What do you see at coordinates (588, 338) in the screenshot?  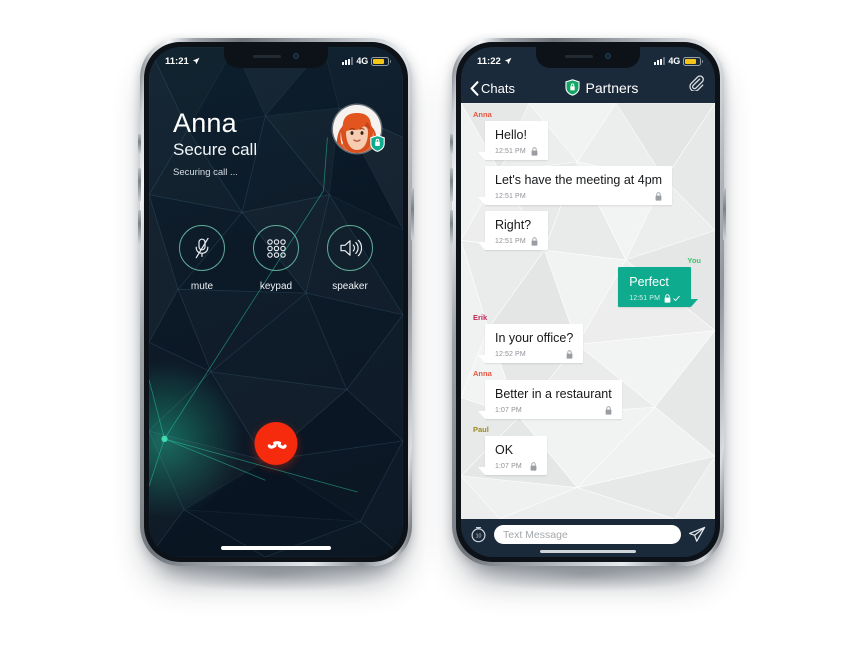 I see `message-row: Erik In your office? 12:52 PM` at bounding box center [588, 338].